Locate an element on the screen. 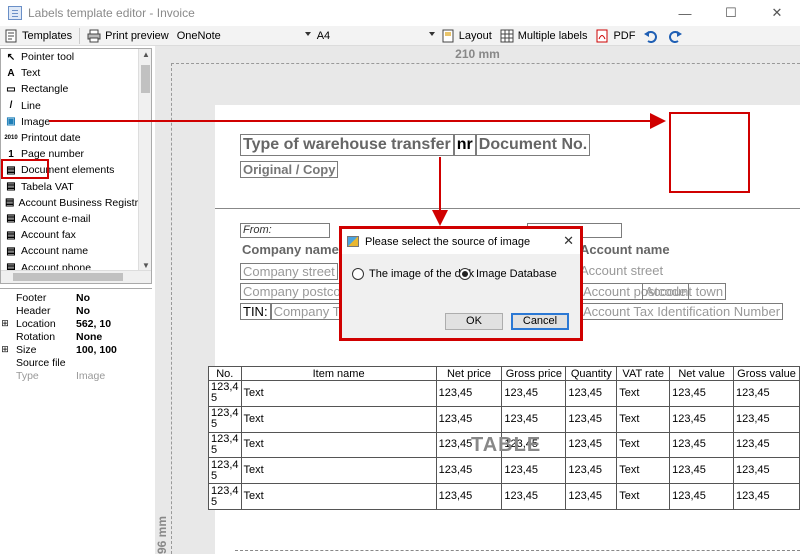  tools-horizontal-scrollbar is located at coordinates (76, 276).